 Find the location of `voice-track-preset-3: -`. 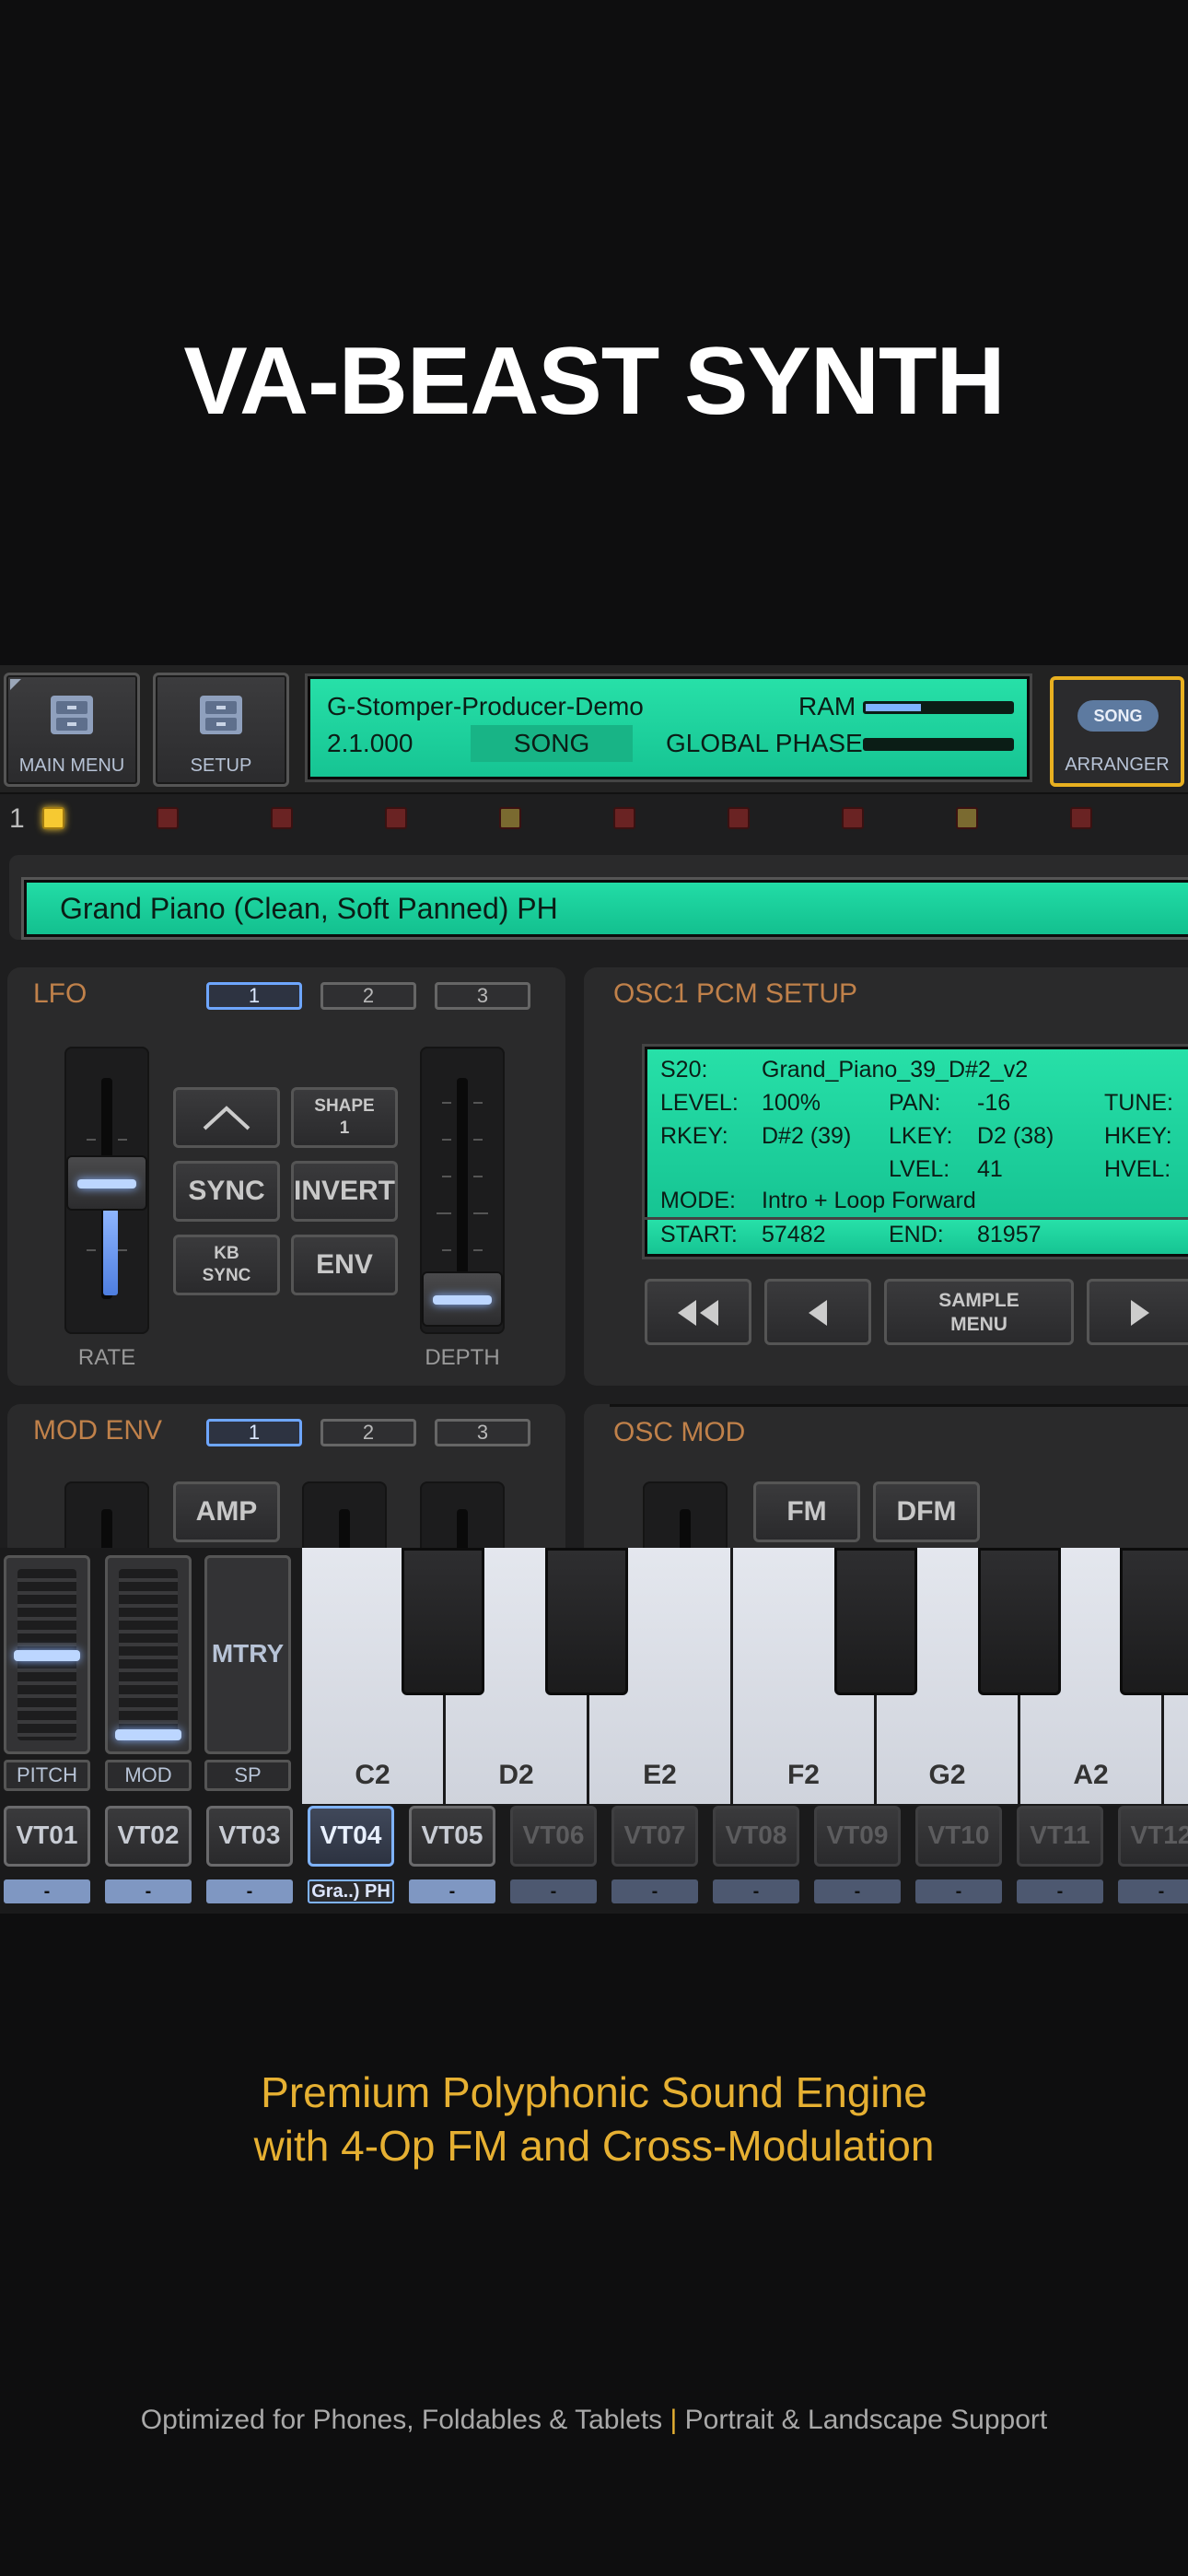

voice-track-preset-3: - is located at coordinates (249, 1891).